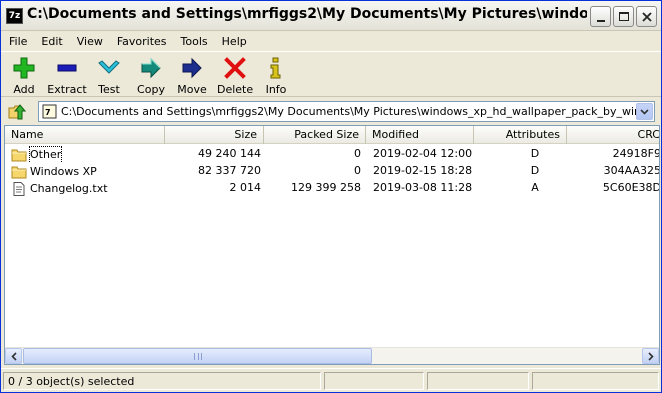  I want to click on crc-cell: 304AA325, so click(631, 170).